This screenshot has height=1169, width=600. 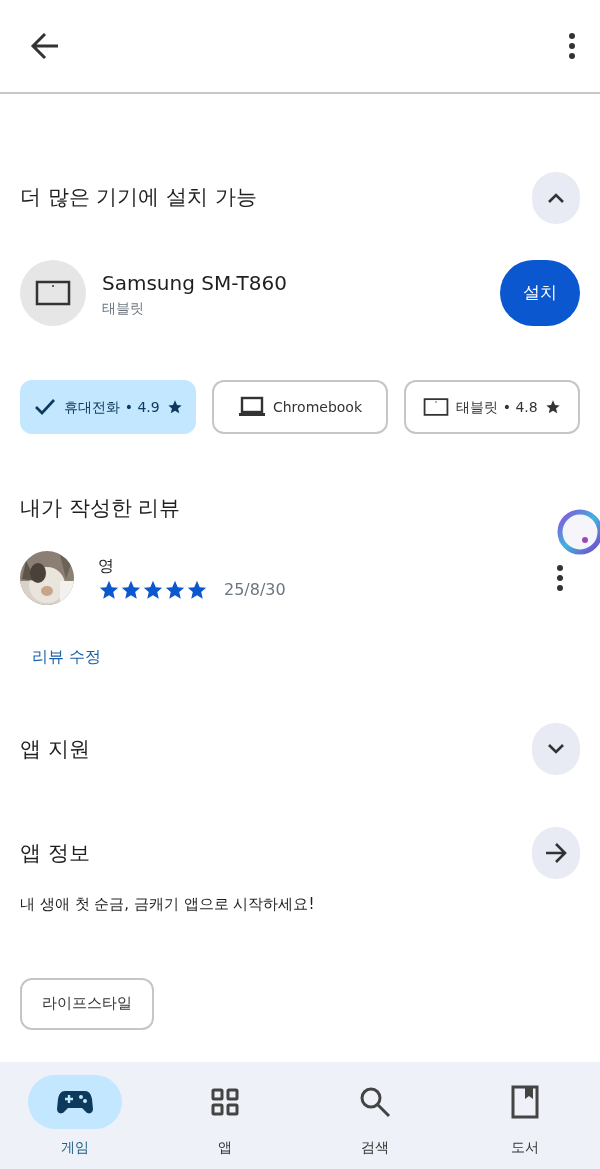 What do you see at coordinates (492, 407) in the screenshot?
I see `device-chip: 태블릿 • 4.8` at bounding box center [492, 407].